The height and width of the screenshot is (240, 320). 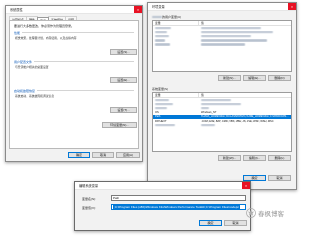 I want to click on group-title: 启动和故障恢复, so click(x=26, y=91).